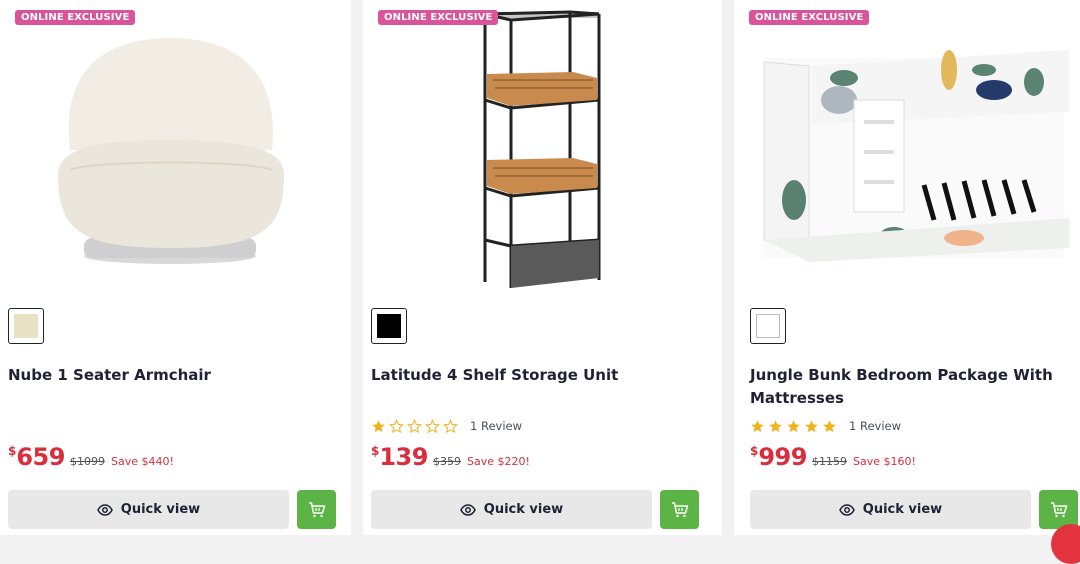 This screenshot has width=1080, height=564. Describe the element at coordinates (446, 461) in the screenshot. I see `was-price: $359` at that location.